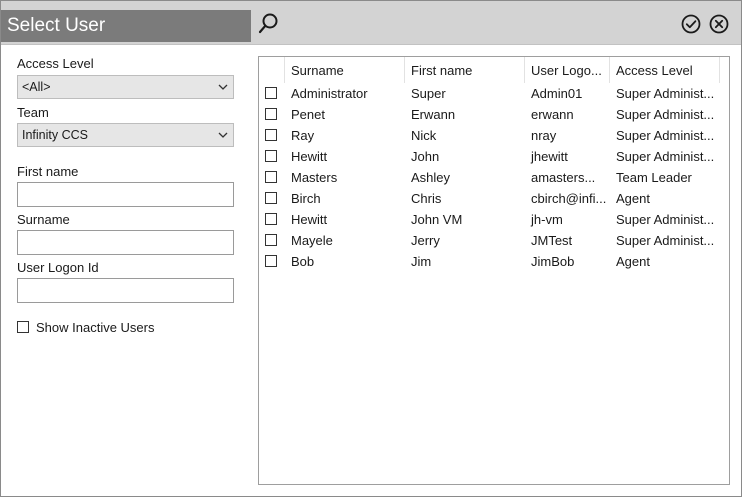 This screenshot has width=742, height=497. I want to click on cell-surname: Bob, so click(303, 261).